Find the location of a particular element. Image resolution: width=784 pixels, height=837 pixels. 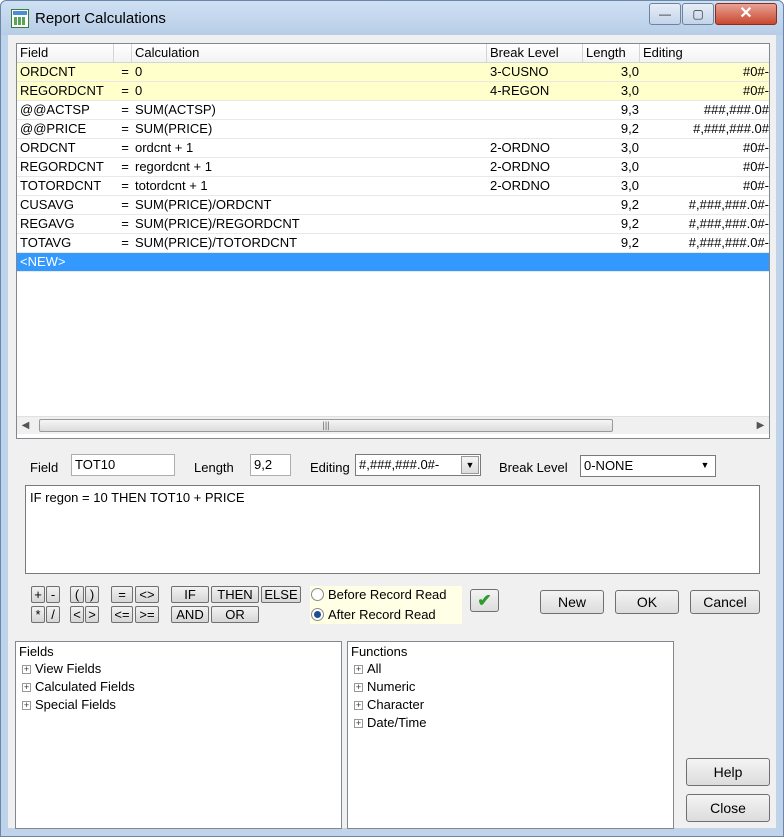

check-syntax-button: ✔ is located at coordinates (484, 600).